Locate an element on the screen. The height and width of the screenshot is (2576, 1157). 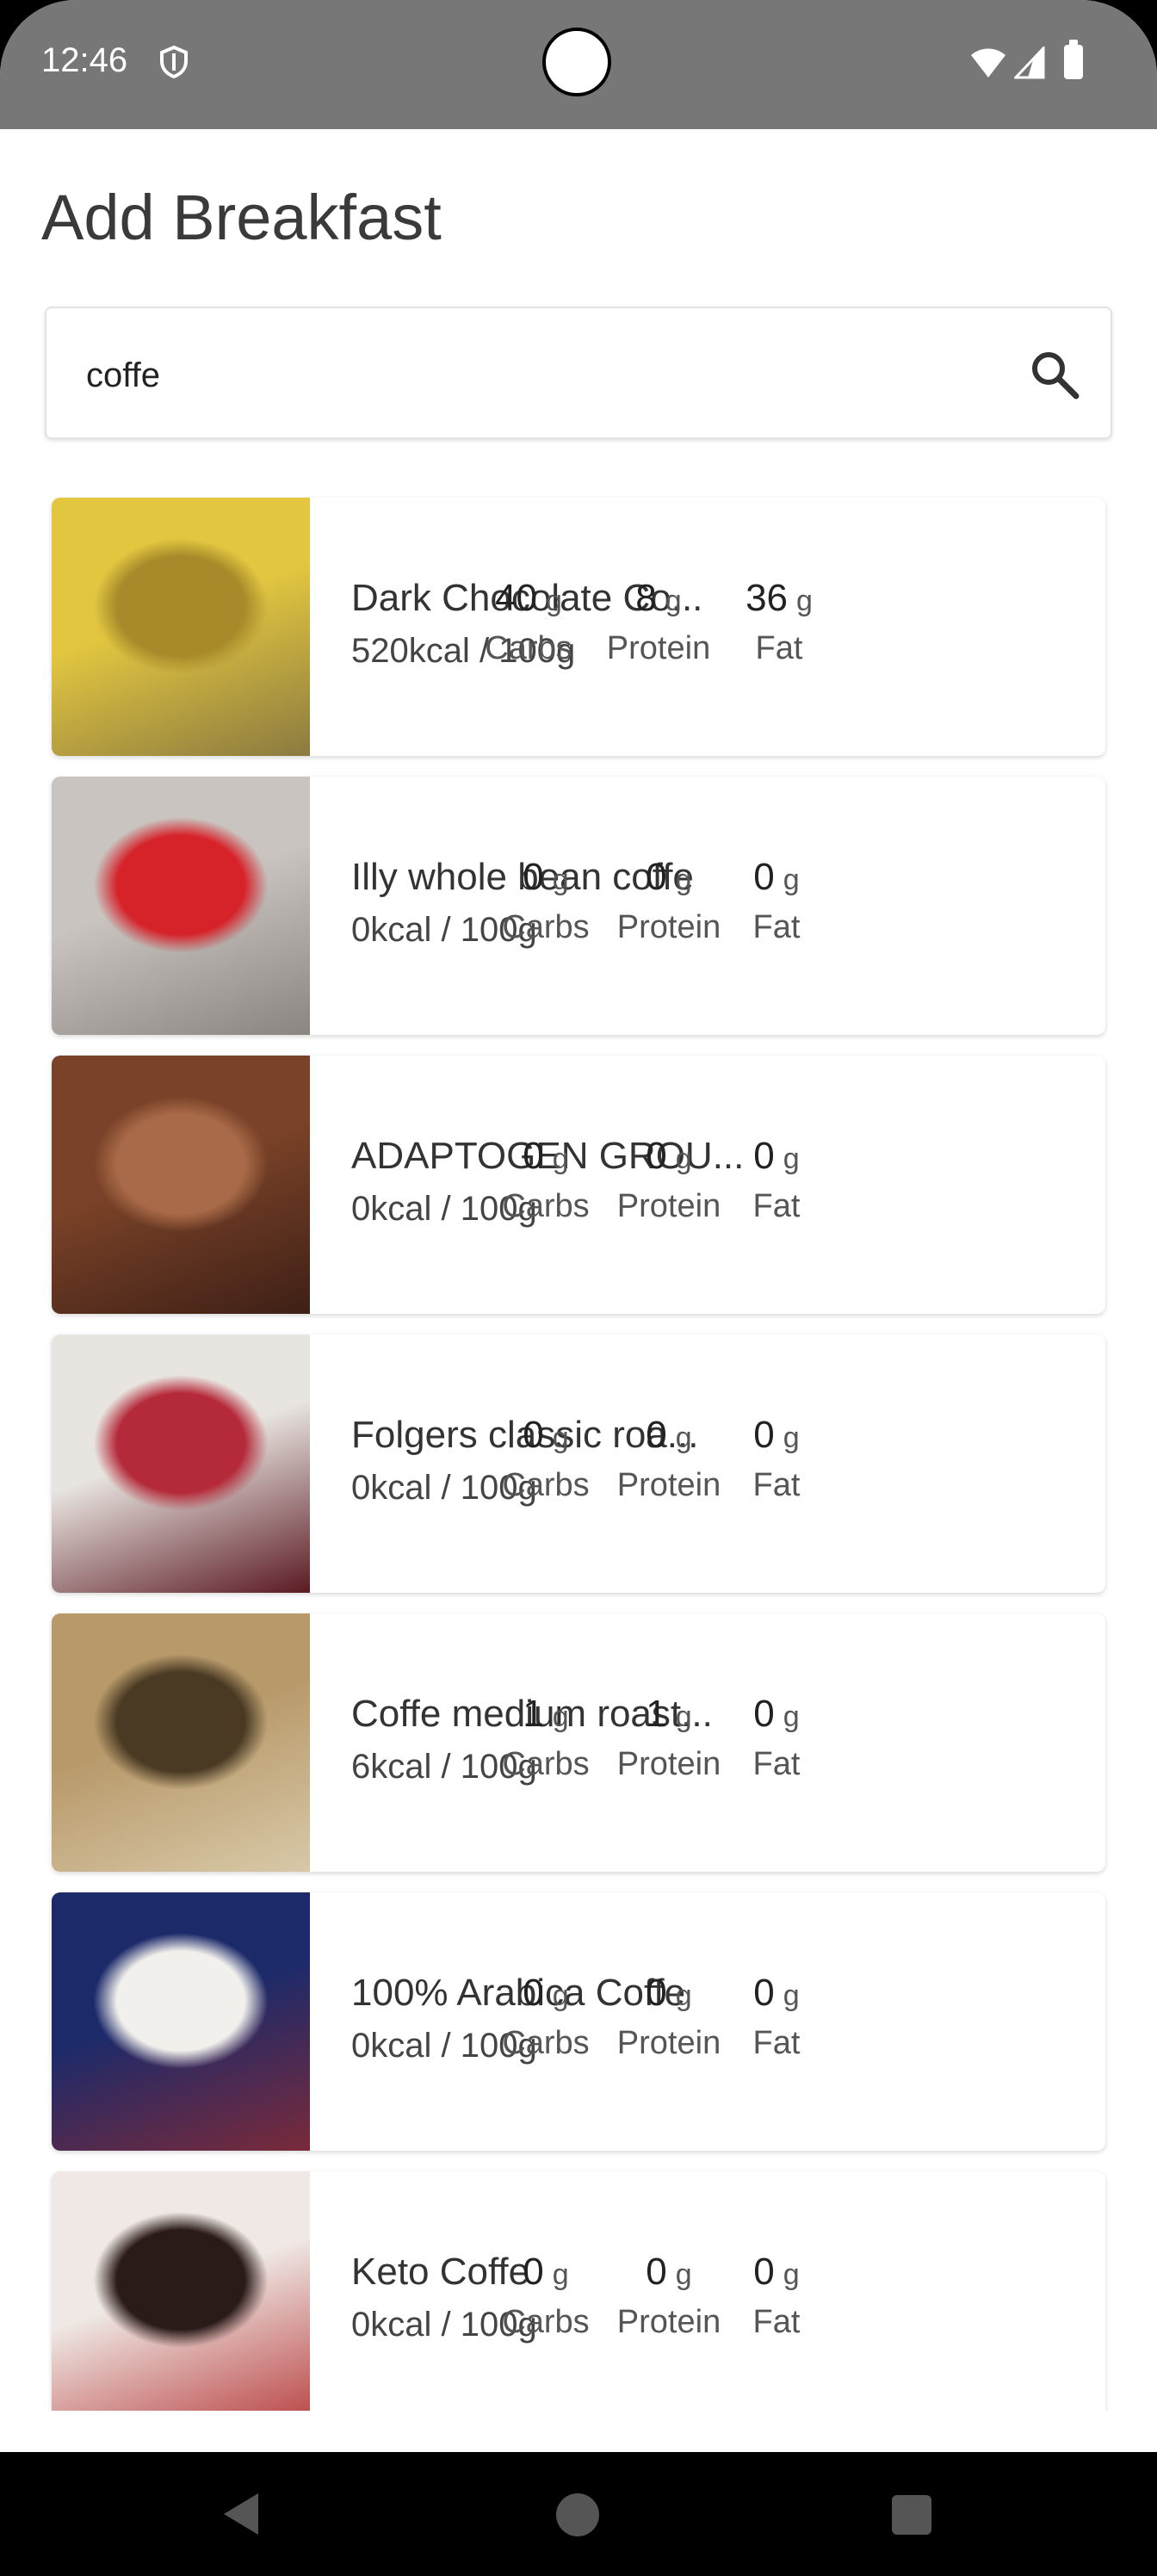
signal-icon is located at coordinates (1029, 63).